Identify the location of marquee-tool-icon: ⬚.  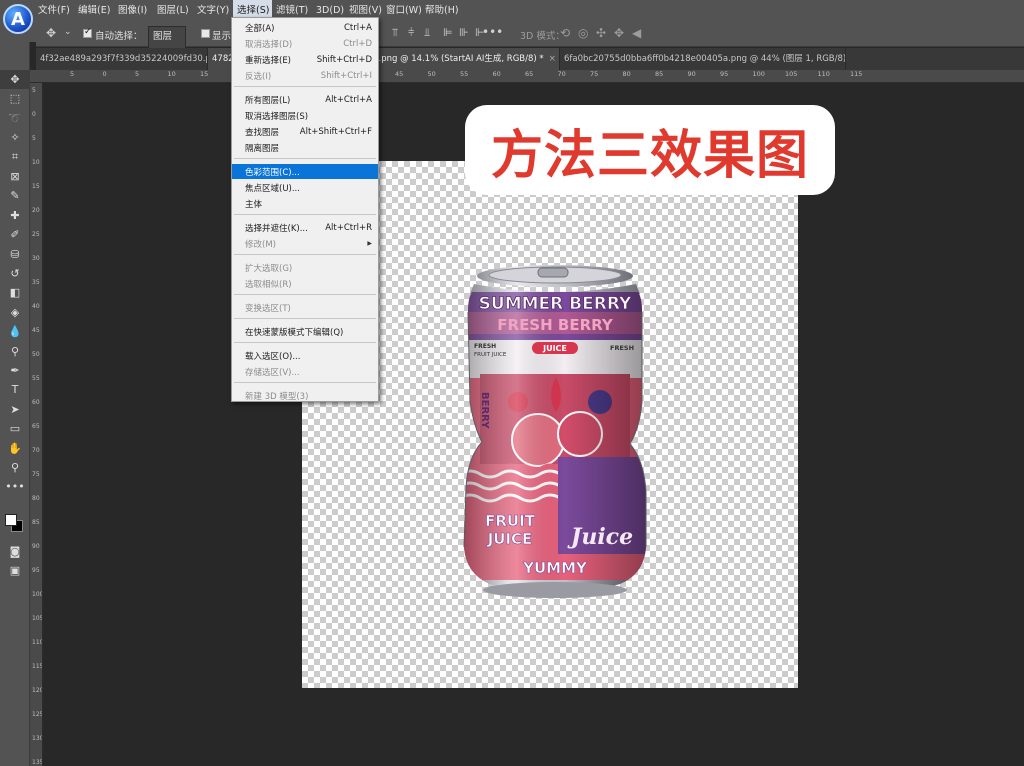
(15, 98).